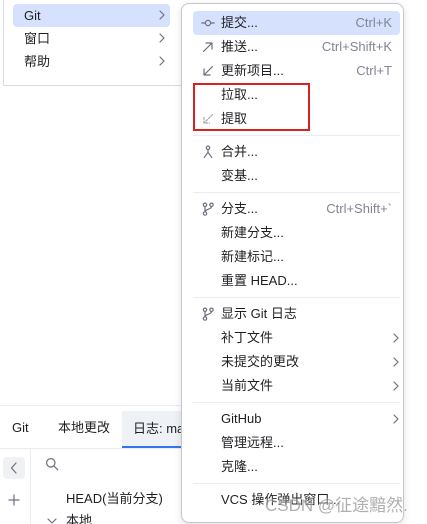 The height and width of the screenshot is (524, 427). I want to click on main-menu-item-git: Git, so click(91, 15).